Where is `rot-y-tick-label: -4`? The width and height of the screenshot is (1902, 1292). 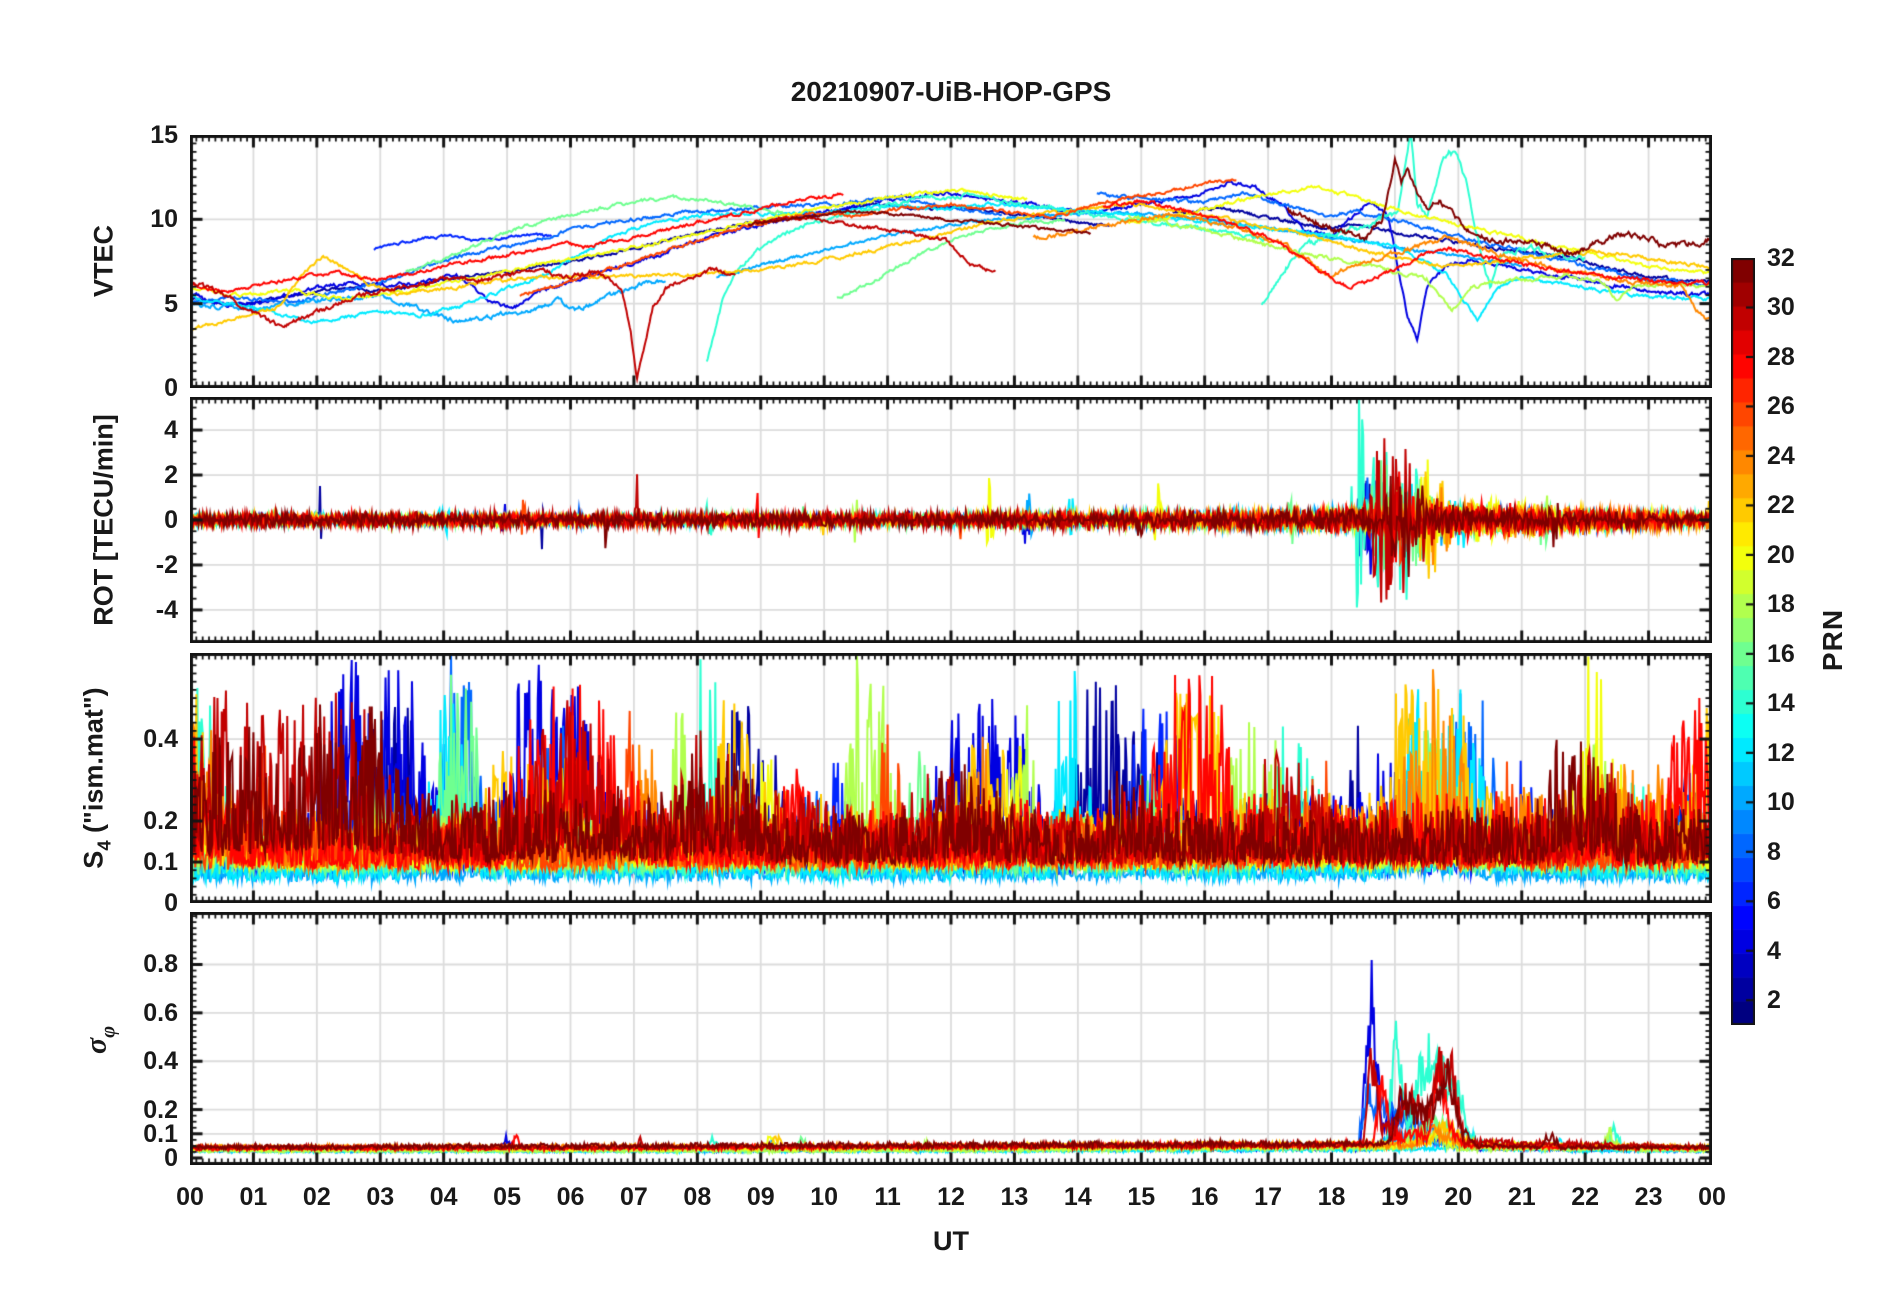 rot-y-tick-label: -4 is located at coordinates (166, 609).